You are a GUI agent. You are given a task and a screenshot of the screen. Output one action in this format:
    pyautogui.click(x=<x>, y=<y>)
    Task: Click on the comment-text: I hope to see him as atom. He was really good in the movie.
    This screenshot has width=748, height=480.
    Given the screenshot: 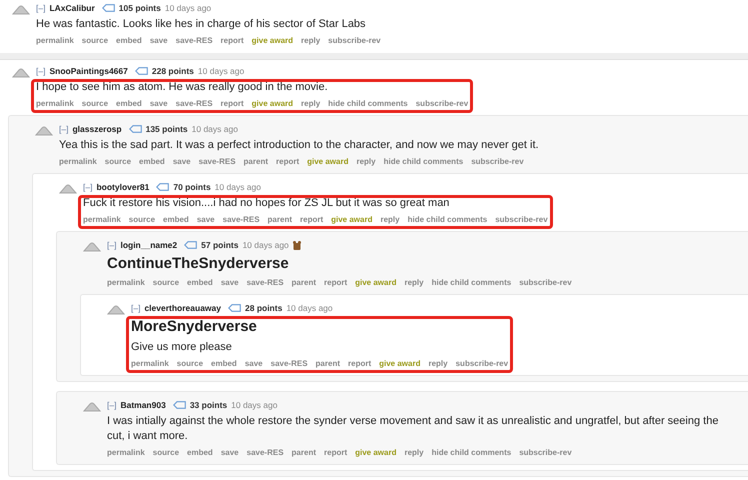 What is the action you would take?
    pyautogui.click(x=182, y=87)
    